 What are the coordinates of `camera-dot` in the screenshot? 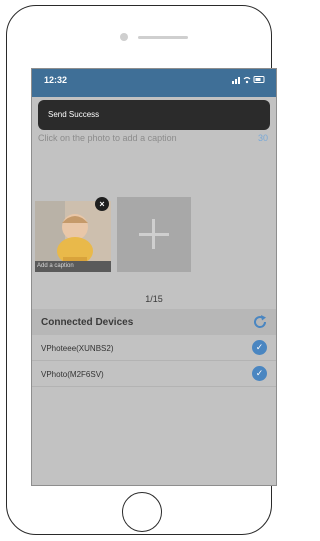 It's located at (124, 37).